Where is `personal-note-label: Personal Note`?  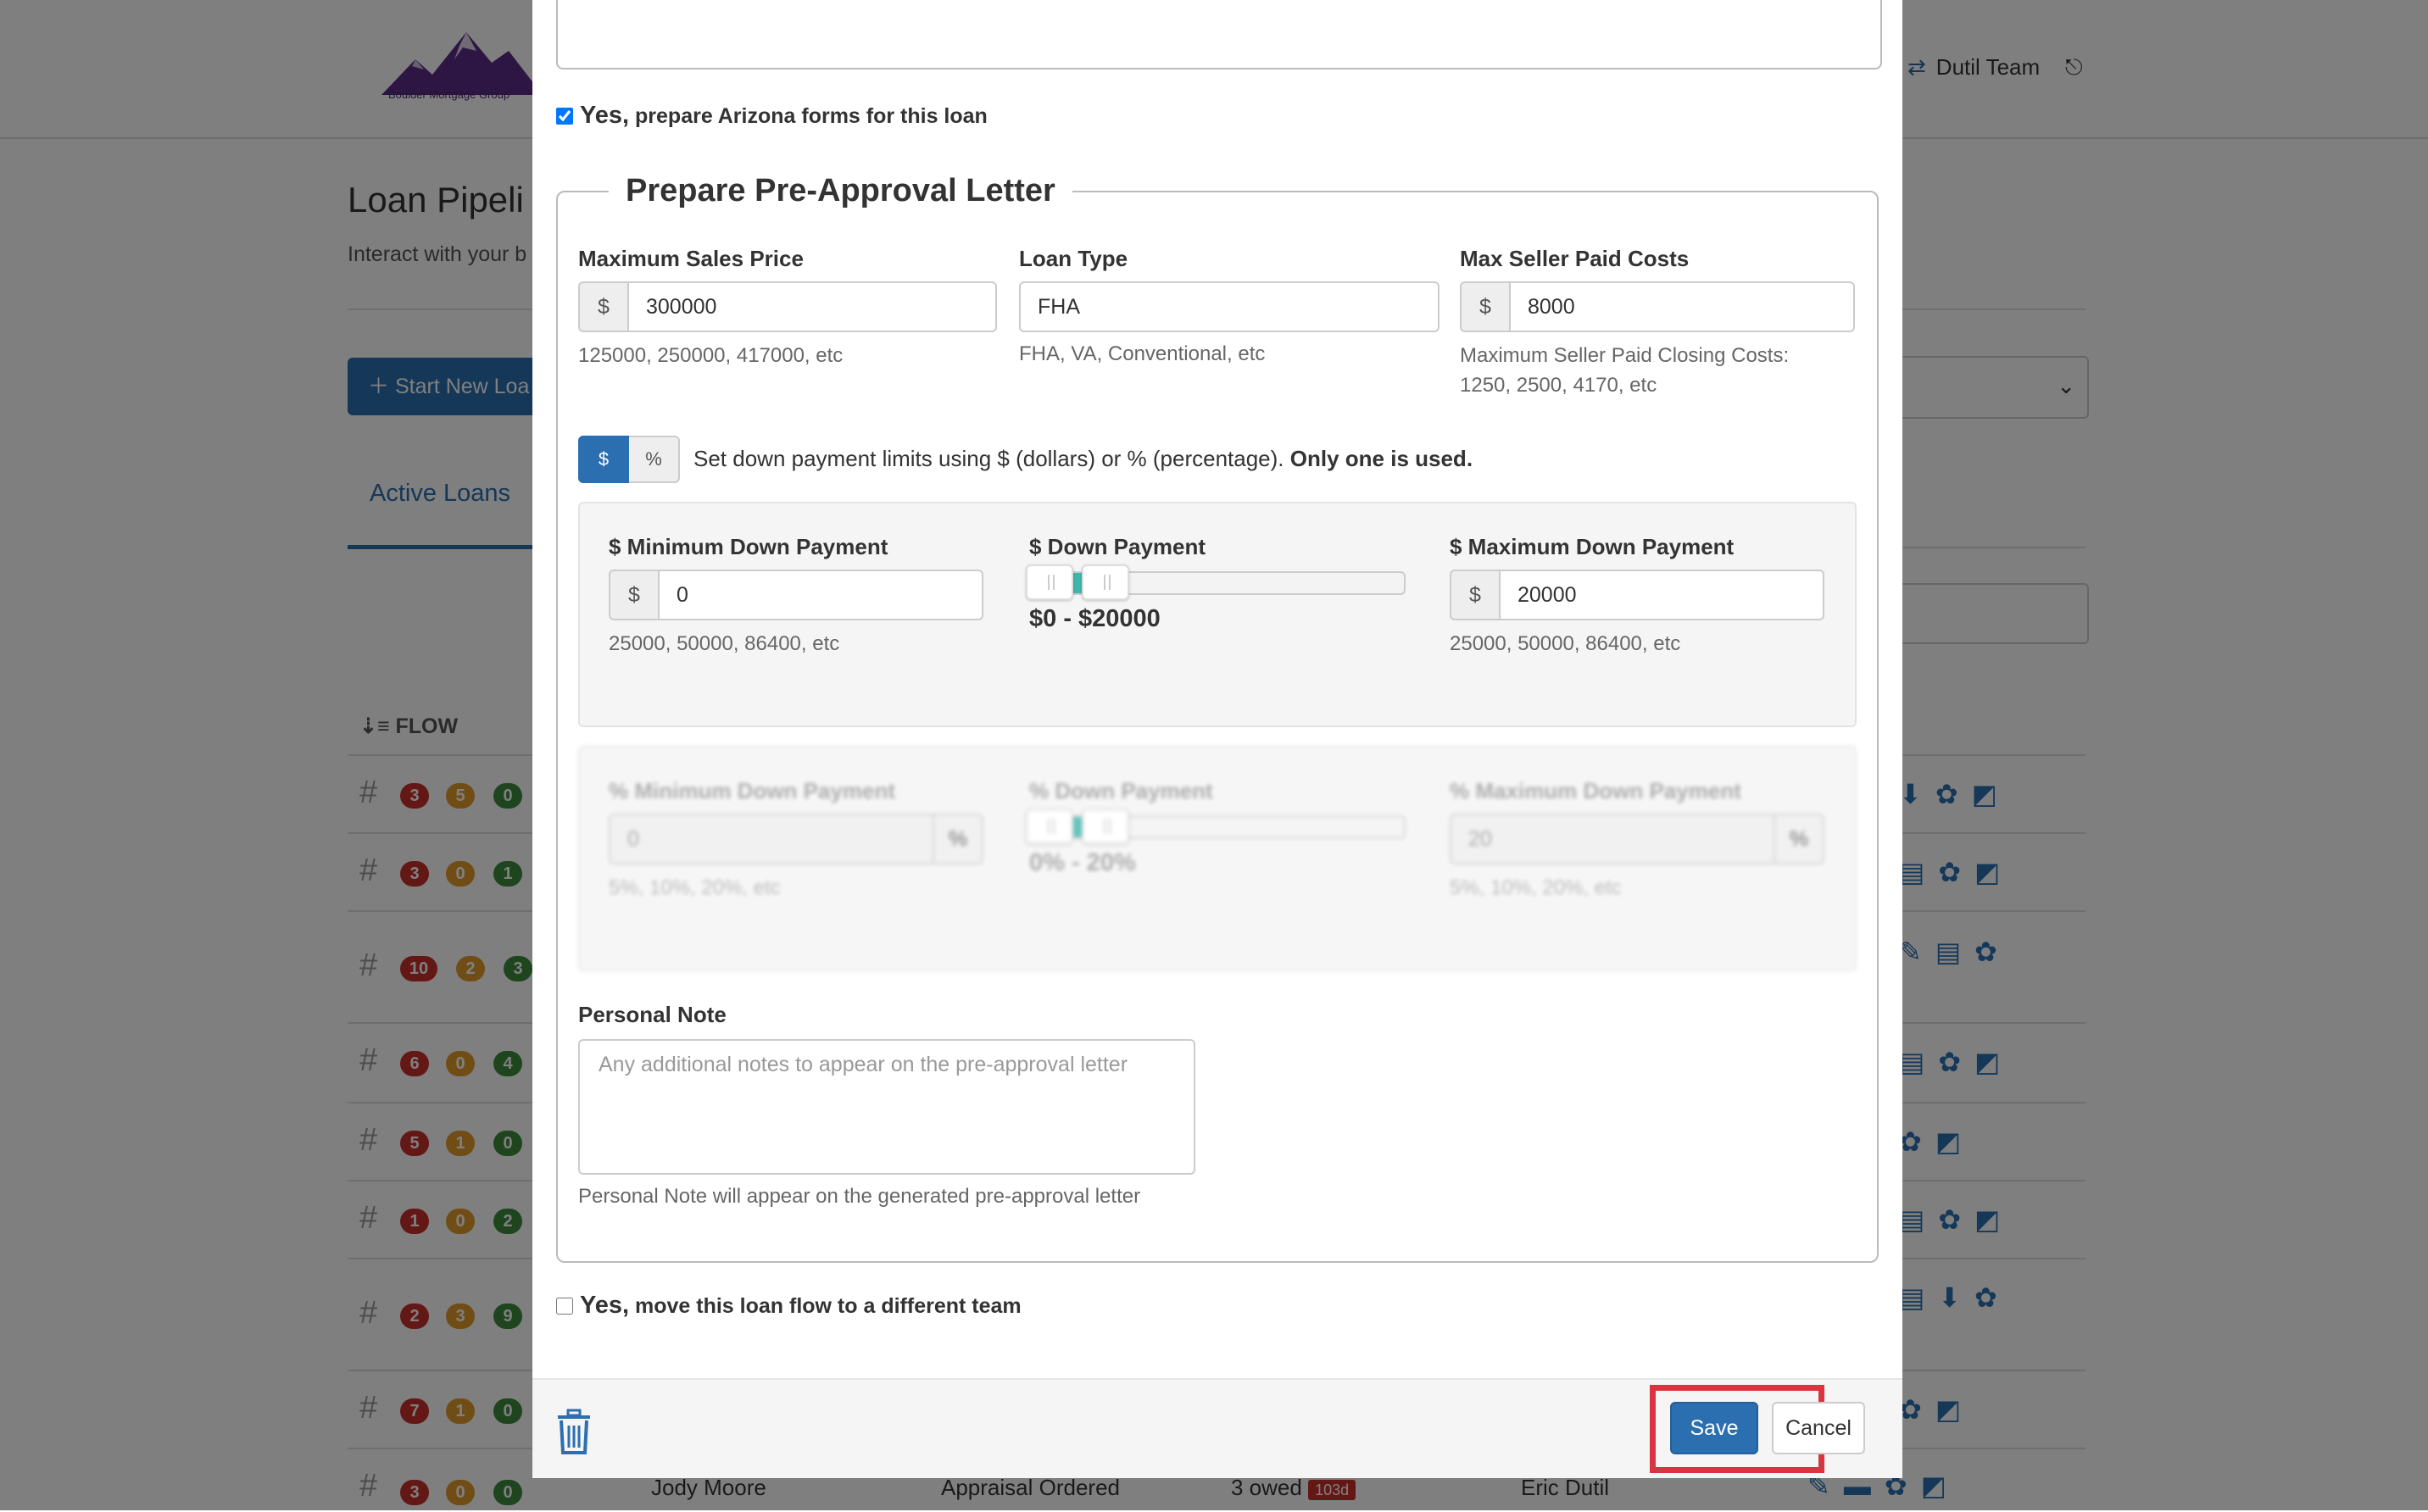 personal-note-label: Personal Note is located at coordinates (652, 1015).